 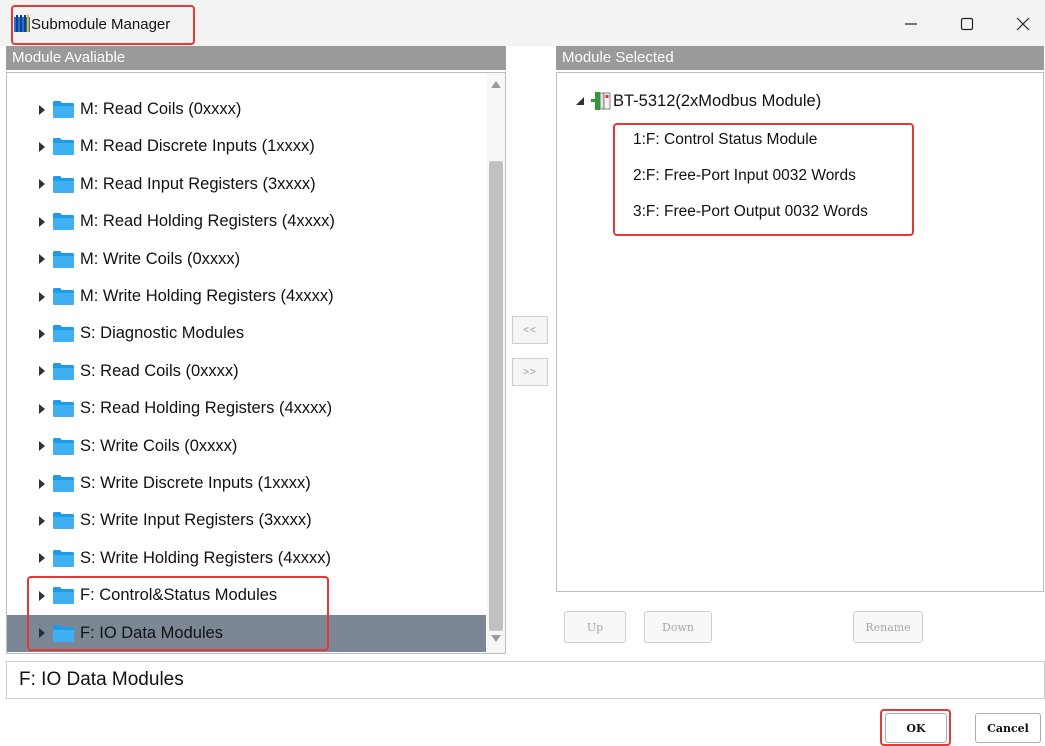 What do you see at coordinates (161, 109) in the screenshot?
I see `tree-item-label: M: Read Coils (0xxxx)` at bounding box center [161, 109].